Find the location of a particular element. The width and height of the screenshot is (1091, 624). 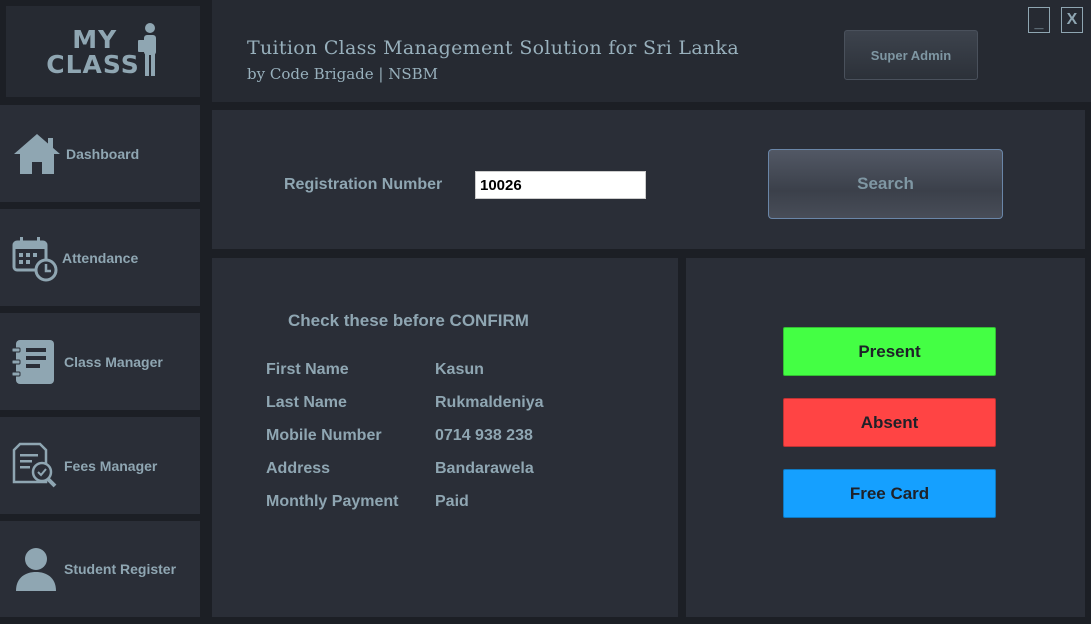

sidebar-item-attendance: Attendance is located at coordinates (100, 257).